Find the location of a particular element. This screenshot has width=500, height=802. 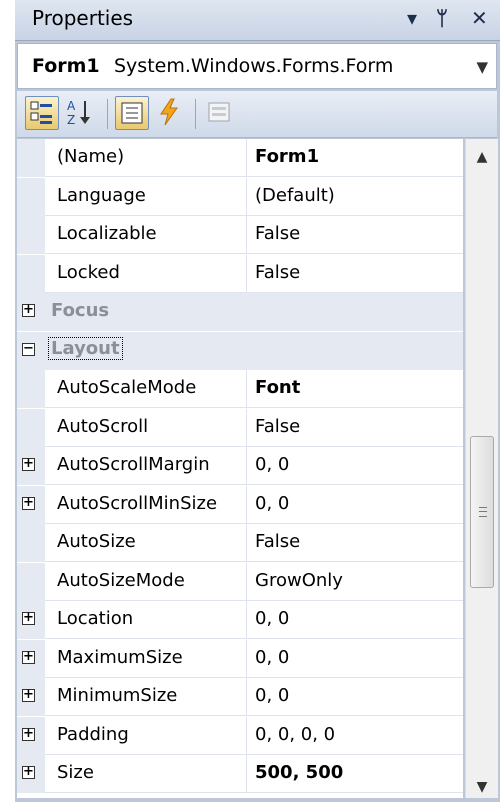

property-name: Language is located at coordinates (101, 195).